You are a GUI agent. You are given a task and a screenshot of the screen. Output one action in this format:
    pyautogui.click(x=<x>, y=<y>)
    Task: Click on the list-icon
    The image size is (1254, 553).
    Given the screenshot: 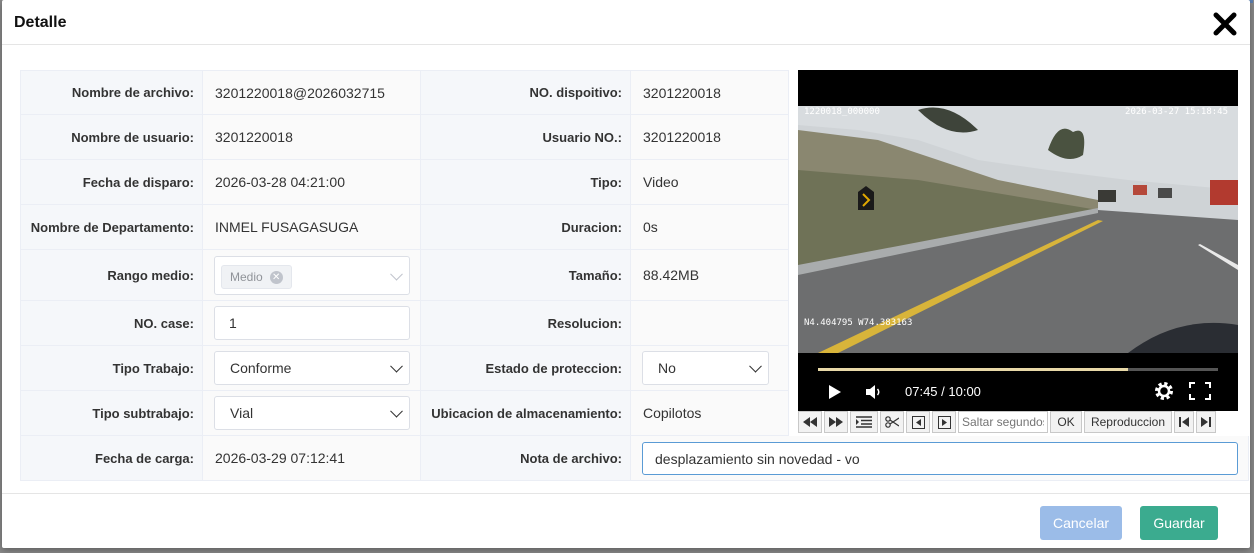 What is the action you would take?
    pyautogui.click(x=864, y=422)
    